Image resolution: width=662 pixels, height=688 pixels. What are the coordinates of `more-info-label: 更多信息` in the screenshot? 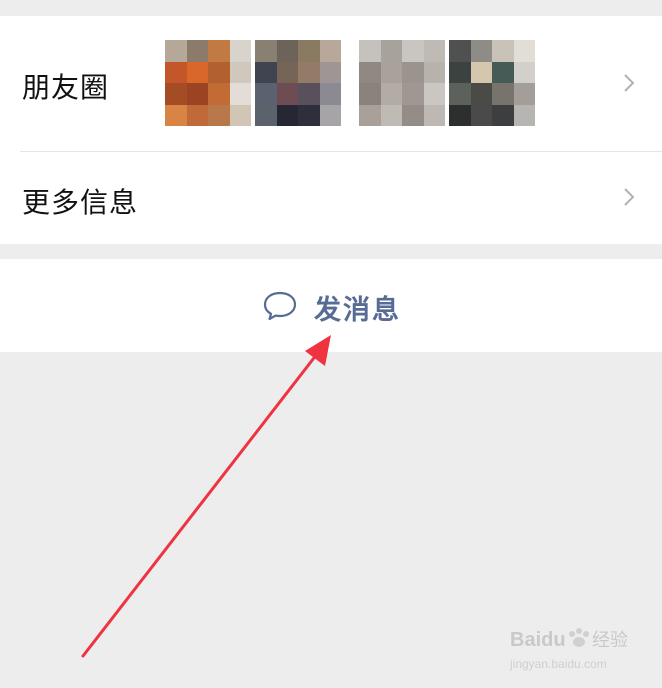 It's located at (80, 202).